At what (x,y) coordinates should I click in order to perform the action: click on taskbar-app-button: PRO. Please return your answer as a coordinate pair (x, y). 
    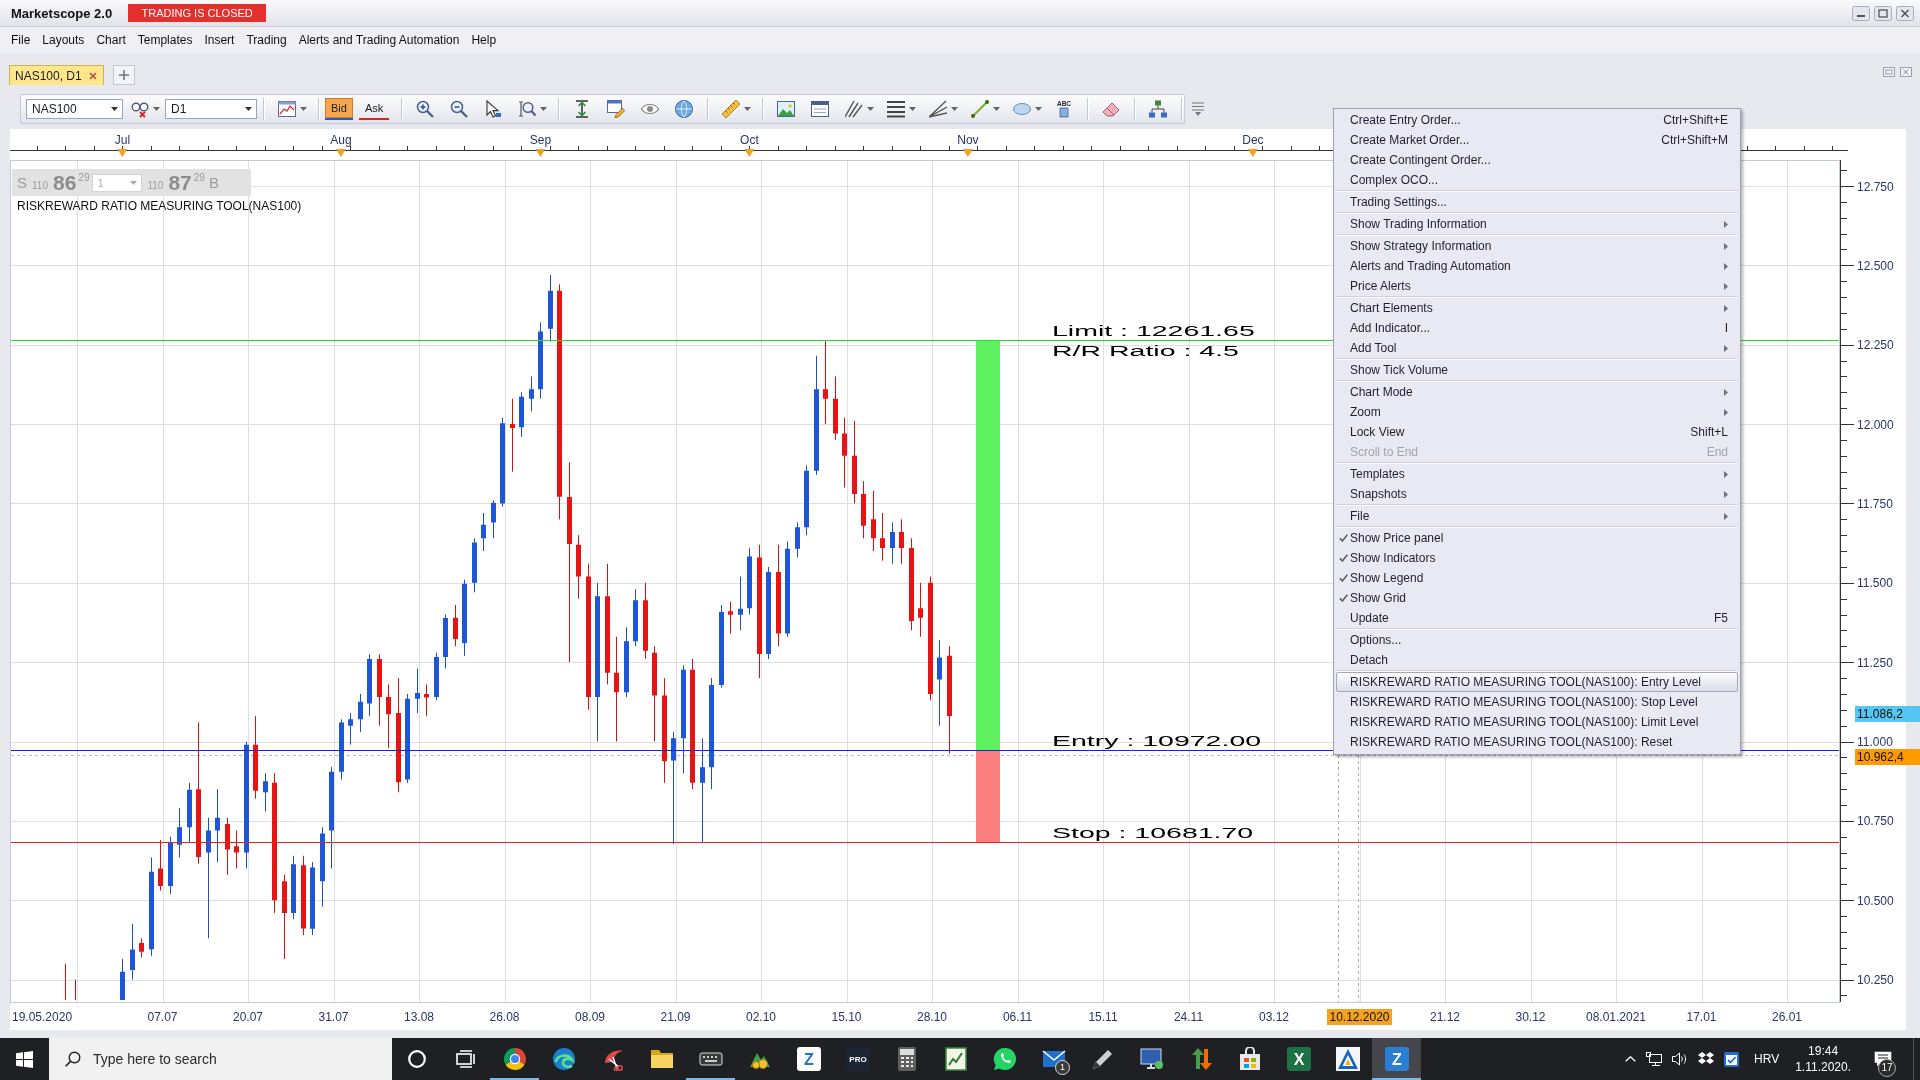
    Looking at the image, I should click on (857, 1059).